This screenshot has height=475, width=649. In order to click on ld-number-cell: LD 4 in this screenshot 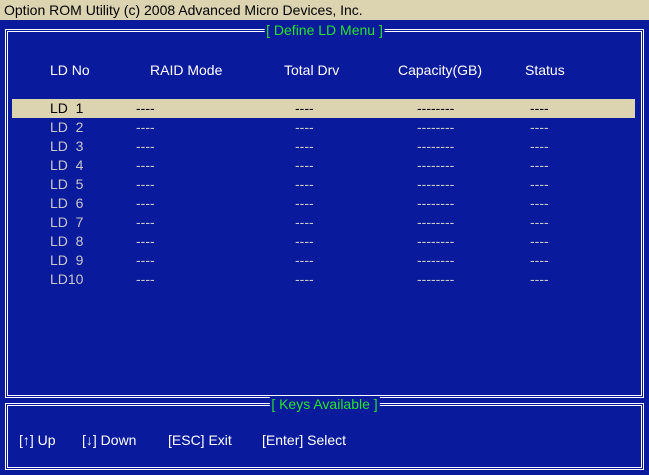, I will do `click(67, 165)`.